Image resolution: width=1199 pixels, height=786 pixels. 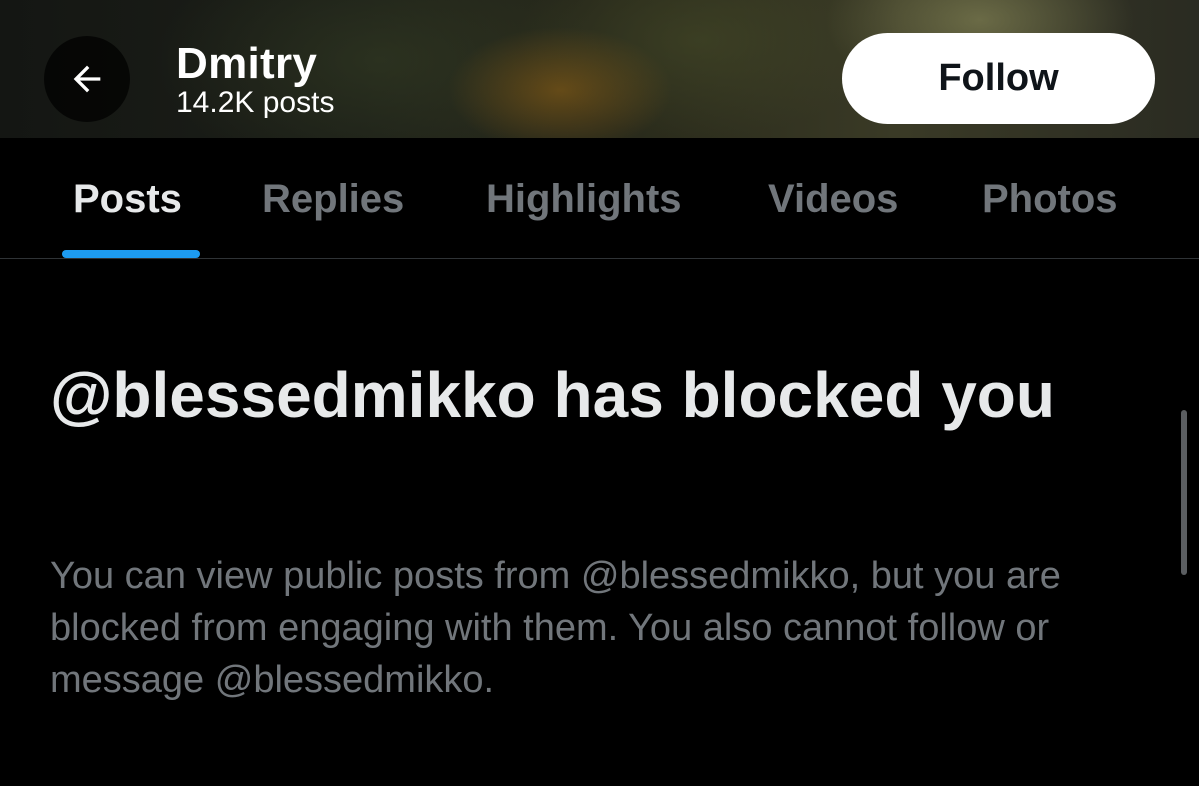 What do you see at coordinates (333, 199) in the screenshot?
I see `tab-replies: Replies` at bounding box center [333, 199].